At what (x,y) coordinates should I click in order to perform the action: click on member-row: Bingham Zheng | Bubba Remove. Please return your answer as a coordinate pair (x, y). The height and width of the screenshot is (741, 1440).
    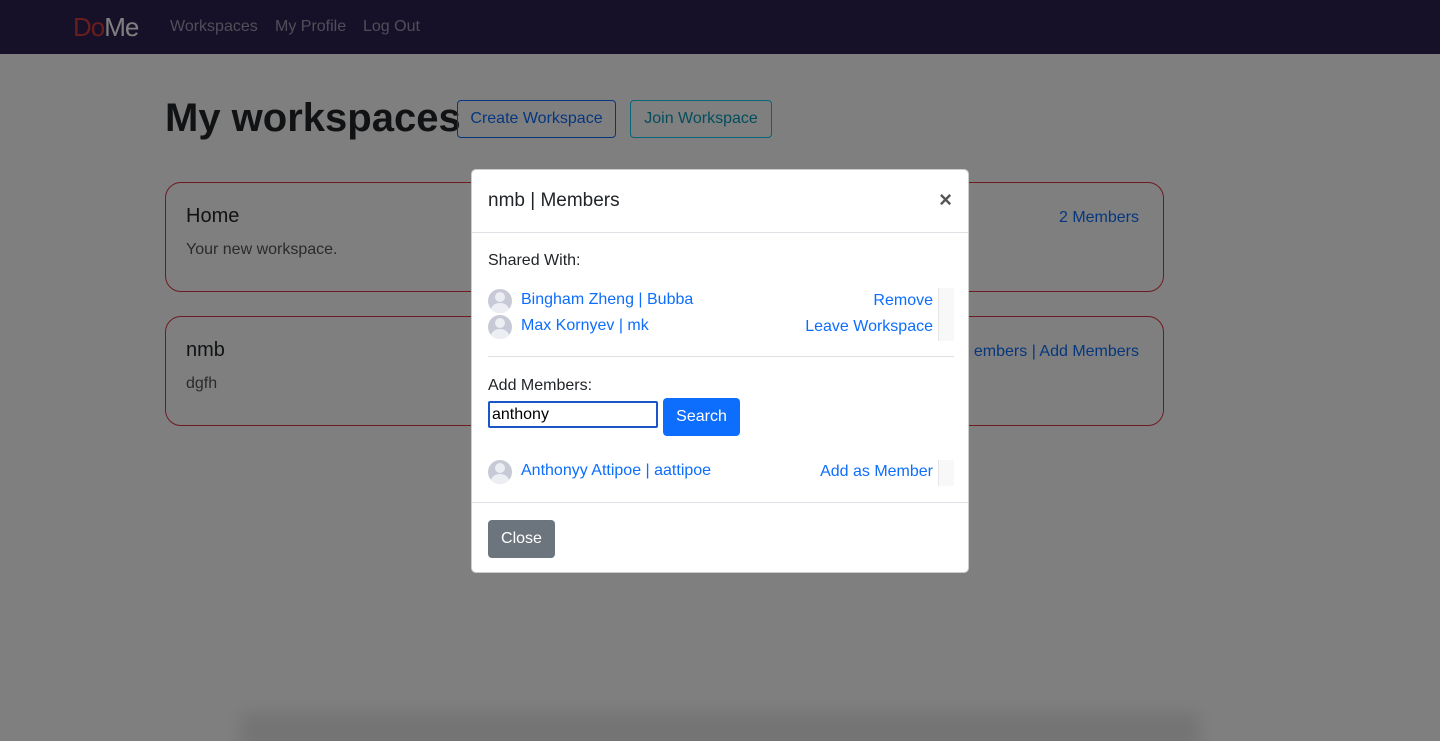
    Looking at the image, I should click on (710, 301).